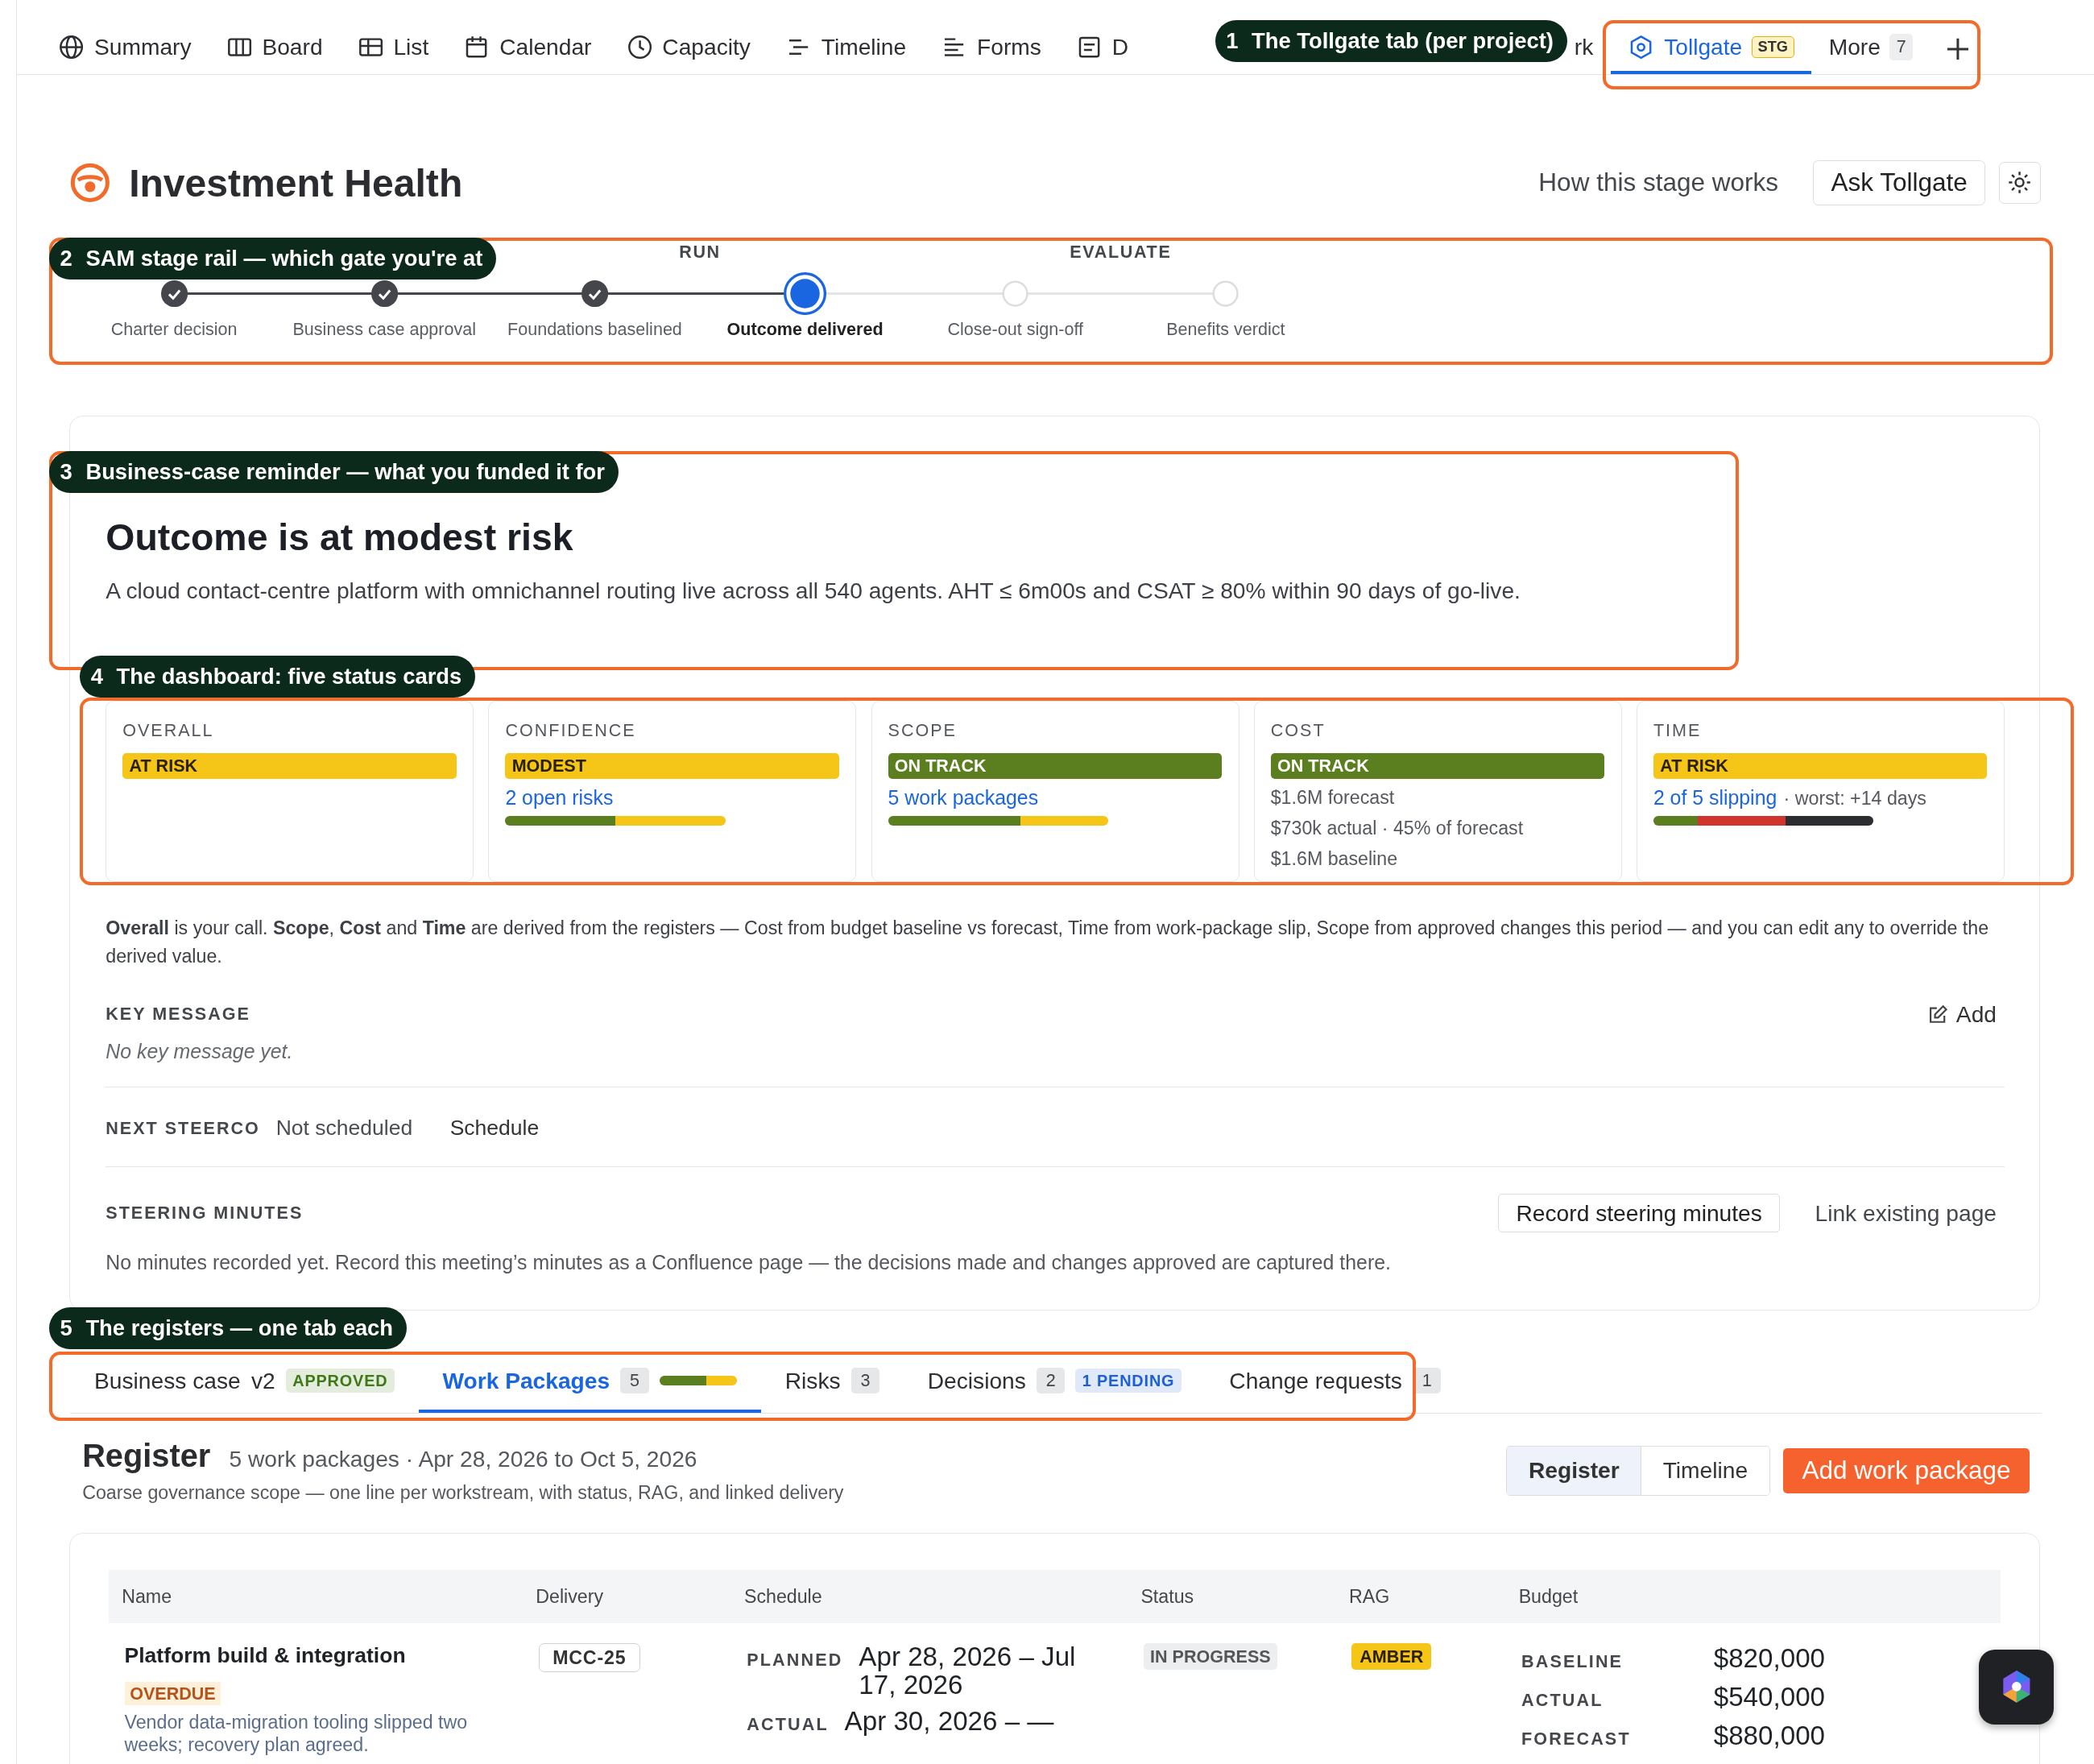 The width and height of the screenshot is (2094, 1764). Describe the element at coordinates (570, 1596) in the screenshot. I see `column-header: Delivery` at that location.